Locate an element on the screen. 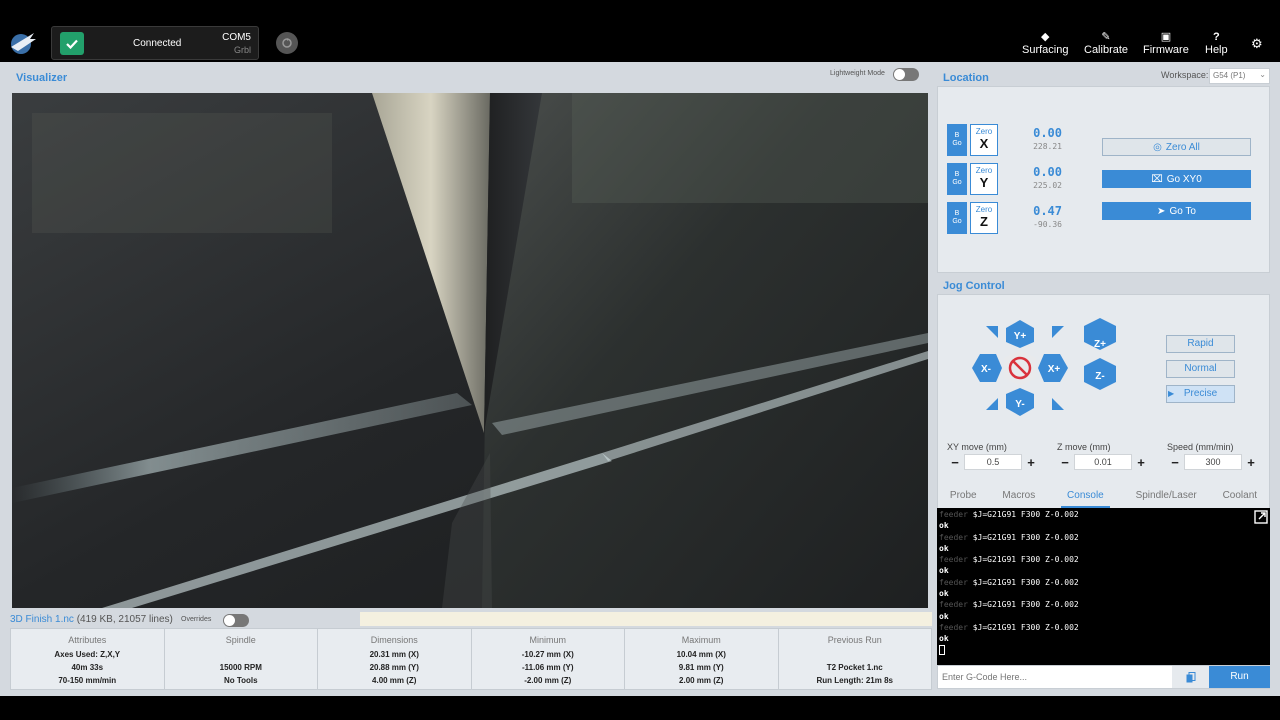 The width and height of the screenshot is (1280, 720). machine-position-x: 228.21 is located at coordinates (1047, 146).